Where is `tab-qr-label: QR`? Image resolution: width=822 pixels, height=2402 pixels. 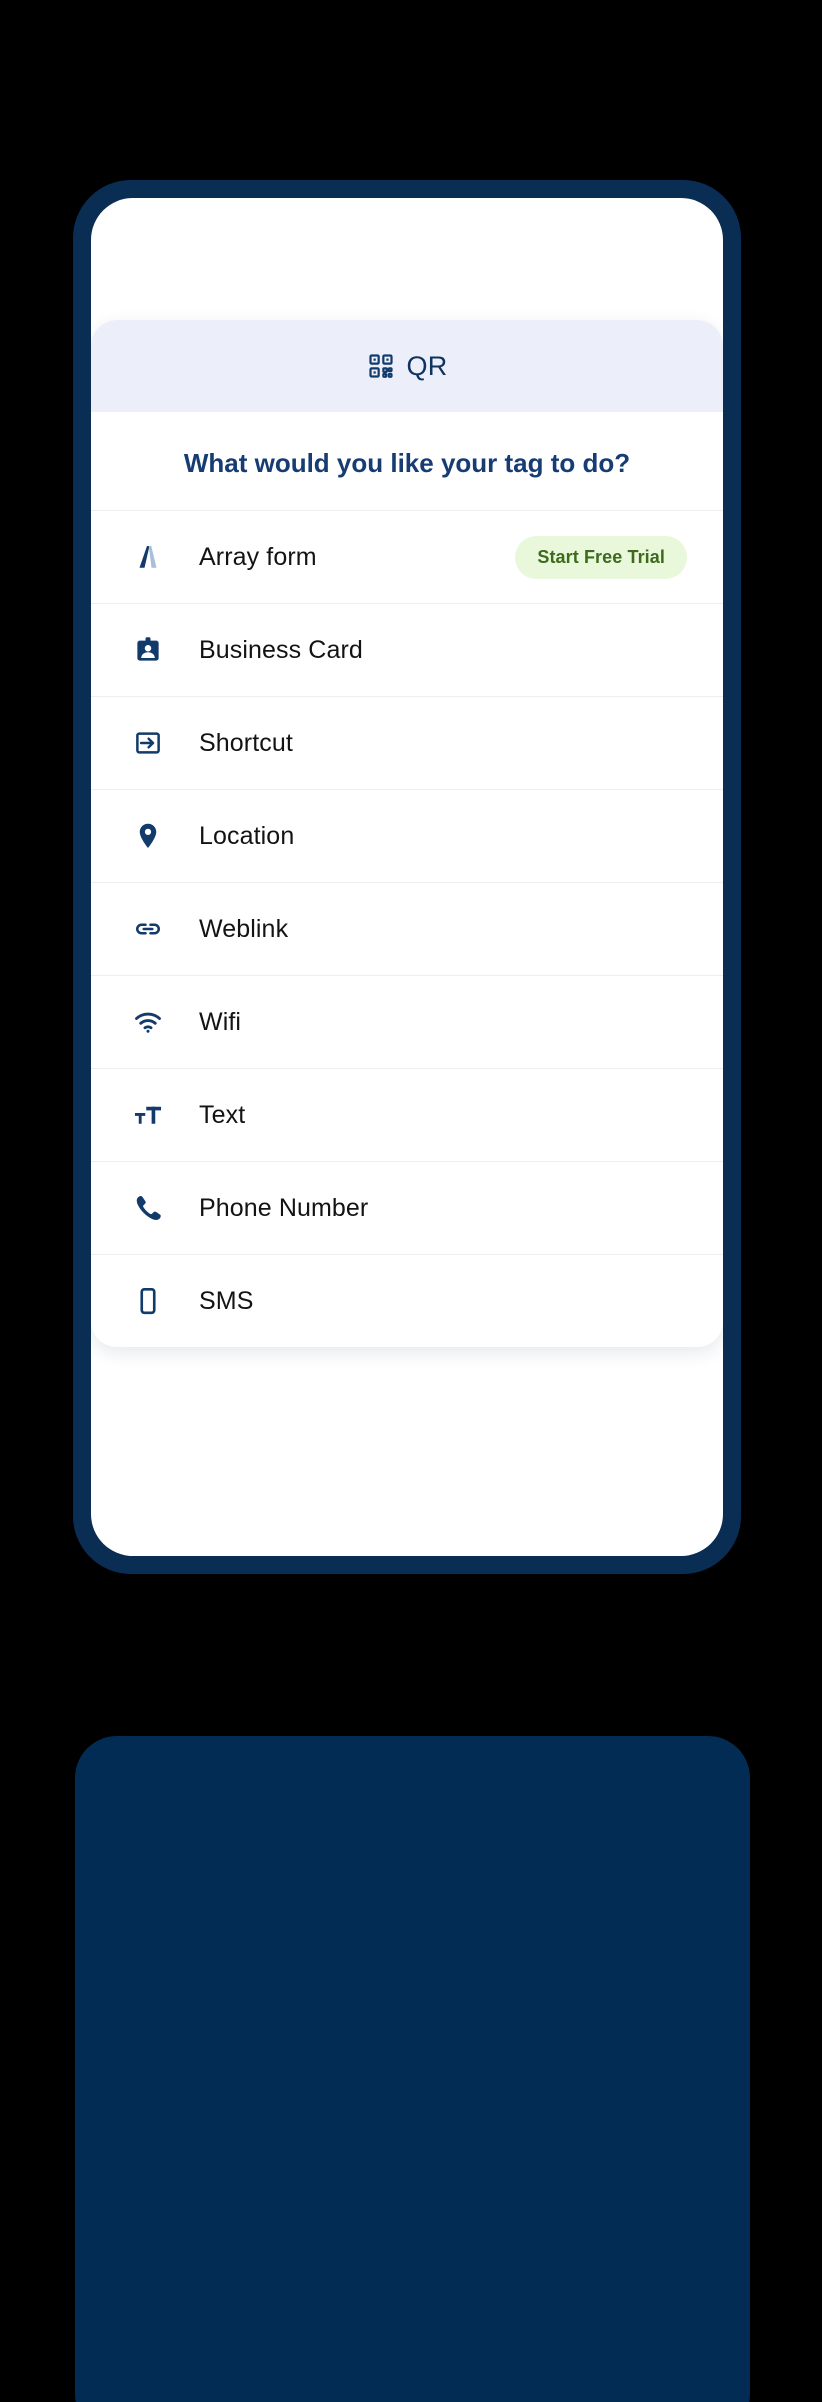 tab-qr-label: QR is located at coordinates (427, 365).